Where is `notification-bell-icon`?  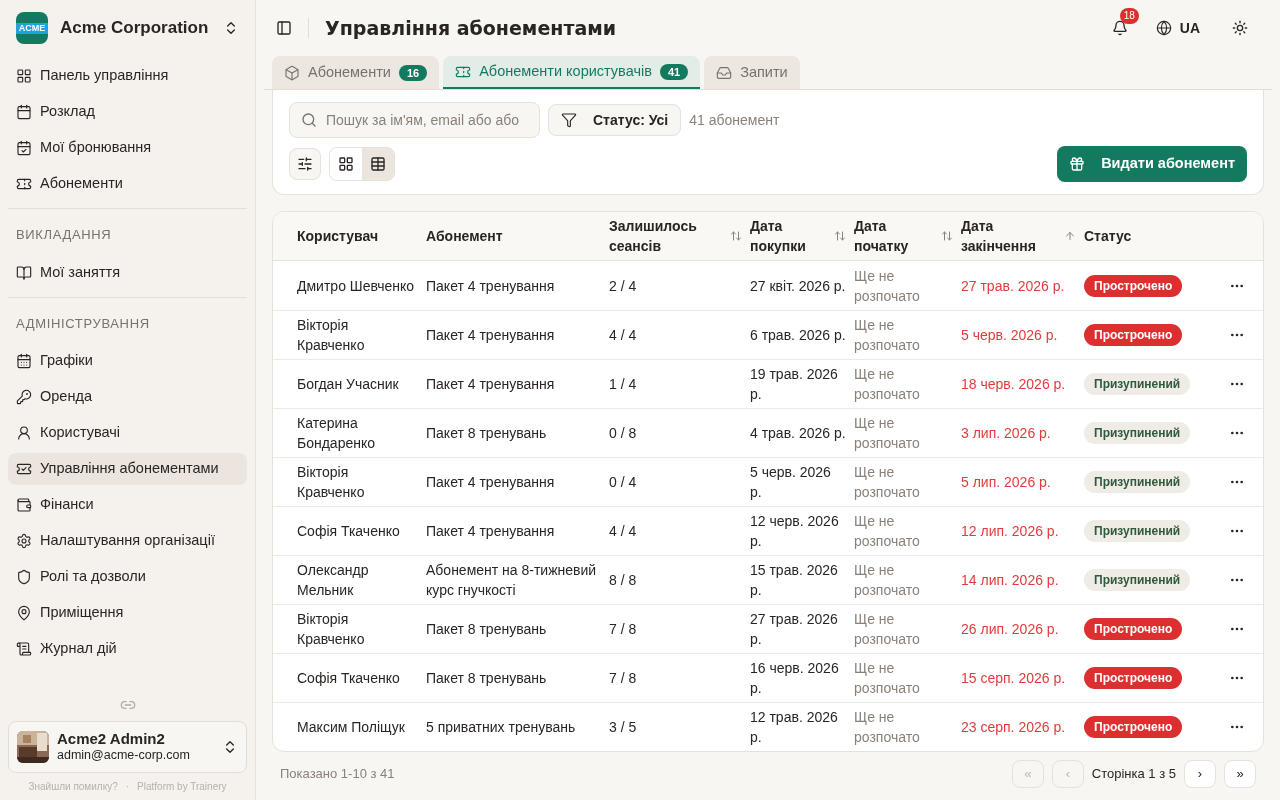 notification-bell-icon is located at coordinates (1119, 28).